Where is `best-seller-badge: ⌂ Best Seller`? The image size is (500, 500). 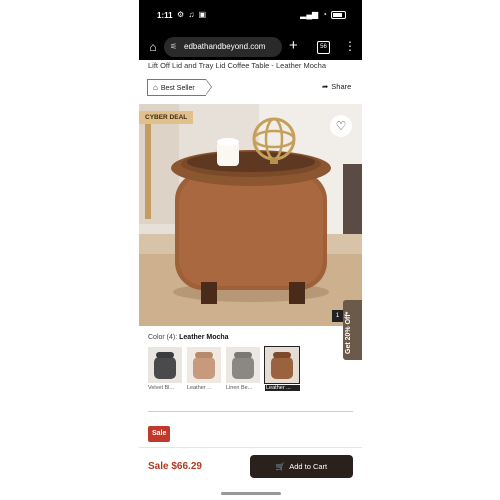 best-seller-badge: ⌂ Best Seller is located at coordinates (179, 87).